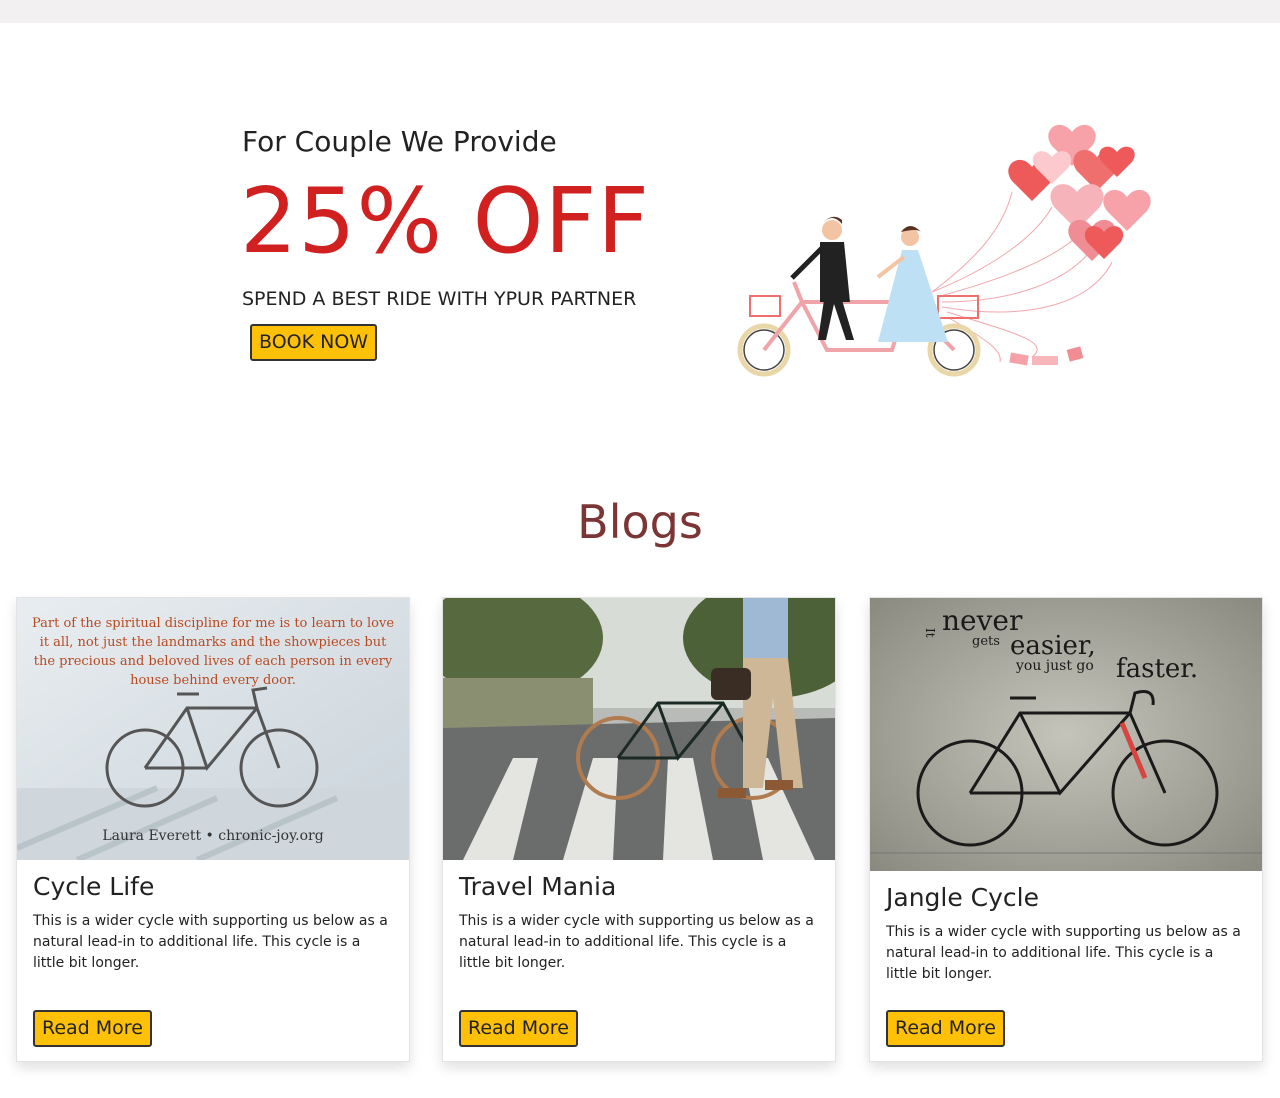 Image resolution: width=1280 pixels, height=1098 pixels. I want to click on man-rider, so click(822, 278).